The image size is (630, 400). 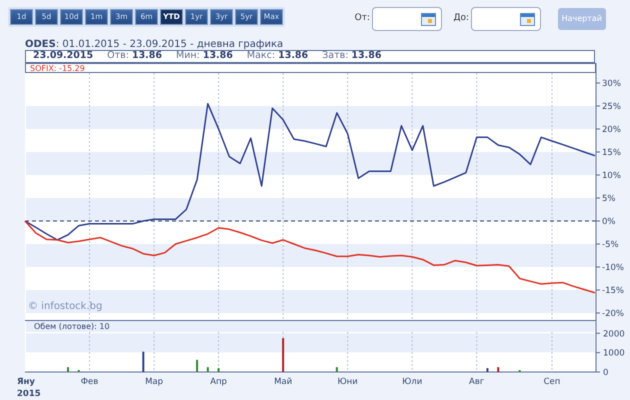 I want to click on axis-label: 20%, so click(x=611, y=130).